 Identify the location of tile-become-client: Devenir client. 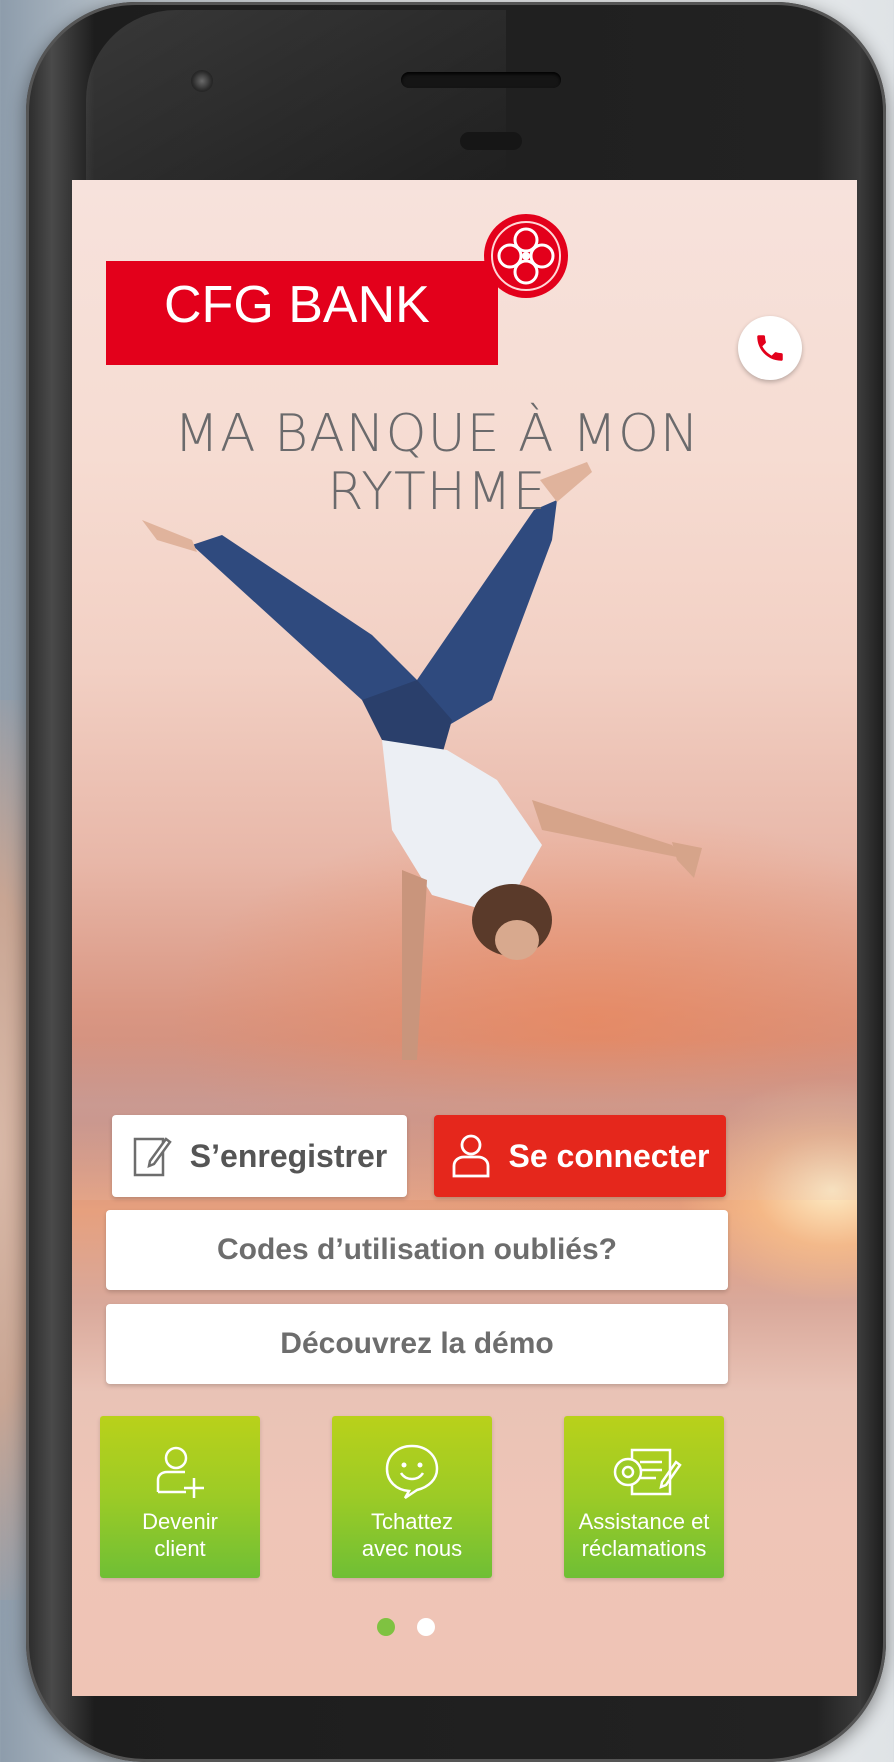
(180, 1497).